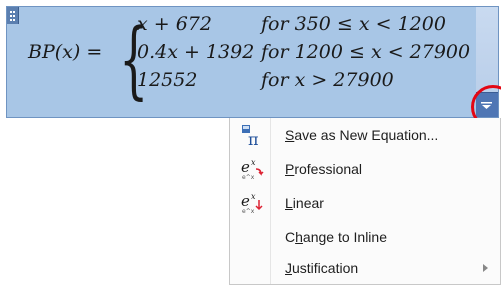 The height and width of the screenshot is (285, 501). I want to click on menu-item-change-to-inline: Change to Inline, so click(365, 237).